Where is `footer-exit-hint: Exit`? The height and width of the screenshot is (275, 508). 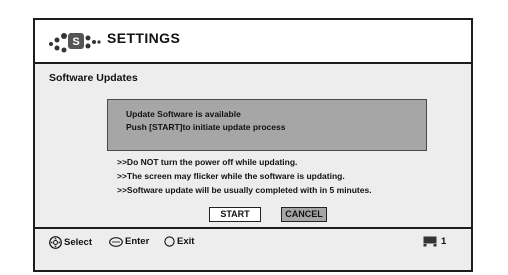
footer-exit-hint: Exit is located at coordinates (179, 241).